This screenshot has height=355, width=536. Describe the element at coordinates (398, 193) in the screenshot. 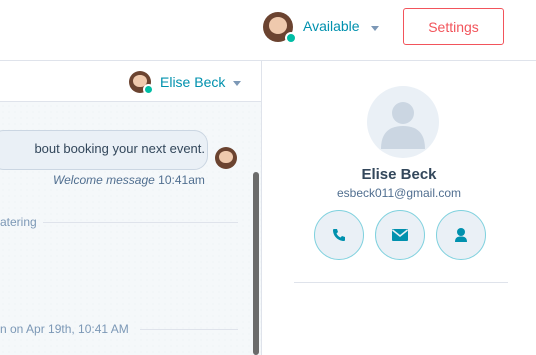

I see `contact-email: esbeck011@gmail.com` at that location.